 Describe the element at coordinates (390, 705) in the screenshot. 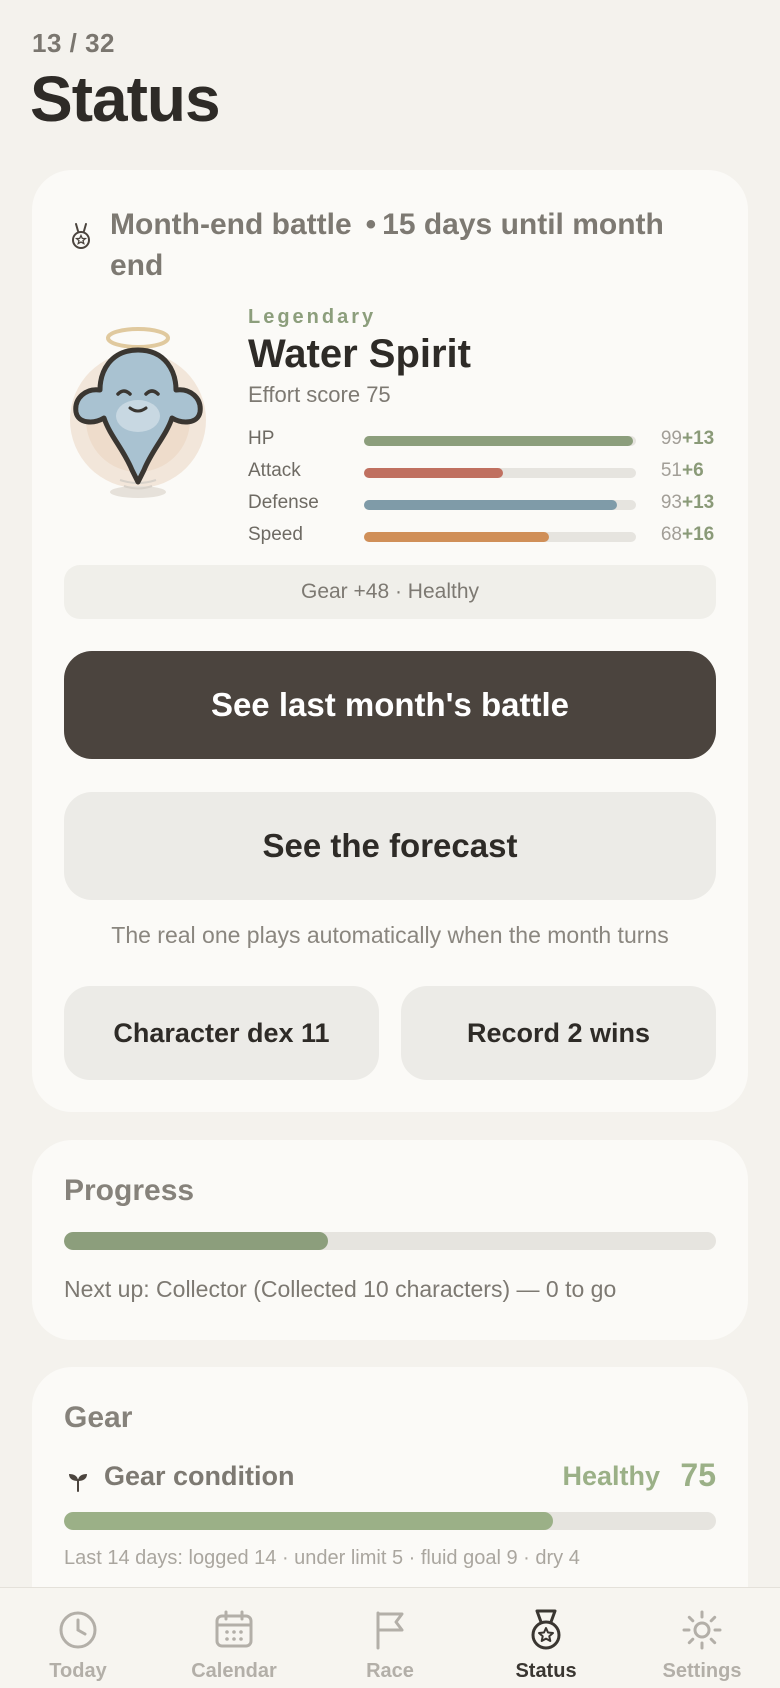

I see `see-last-battle-button: See last month's battle` at that location.